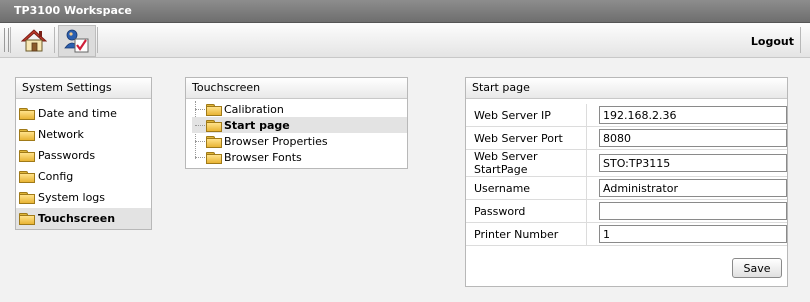 The width and height of the screenshot is (810, 302). I want to click on toolbar: Logout, so click(405, 40).